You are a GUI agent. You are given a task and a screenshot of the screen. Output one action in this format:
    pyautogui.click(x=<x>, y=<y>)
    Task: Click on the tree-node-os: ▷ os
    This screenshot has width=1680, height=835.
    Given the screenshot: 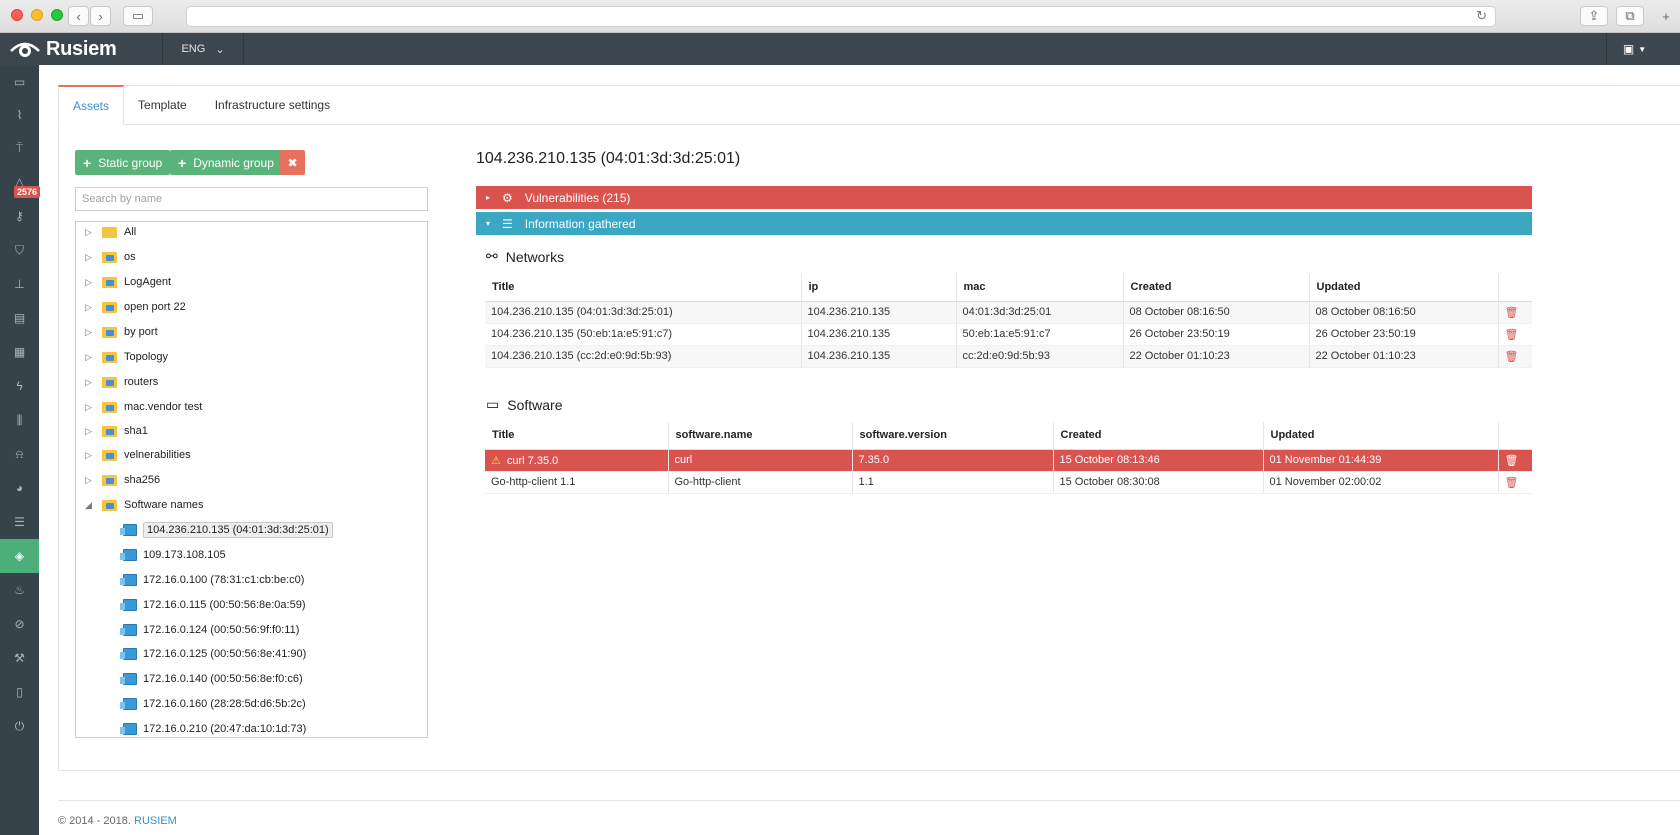 What is the action you would take?
    pyautogui.click(x=110, y=257)
    